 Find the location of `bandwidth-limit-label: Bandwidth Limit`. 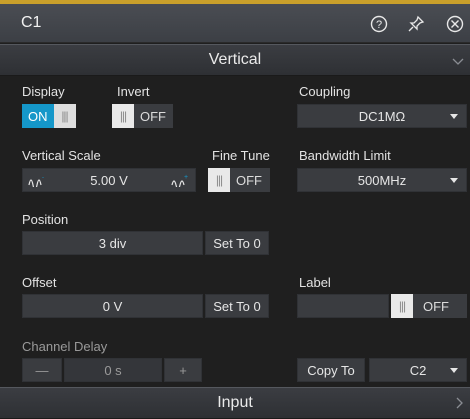

bandwidth-limit-label: Bandwidth Limit is located at coordinates (345, 155).